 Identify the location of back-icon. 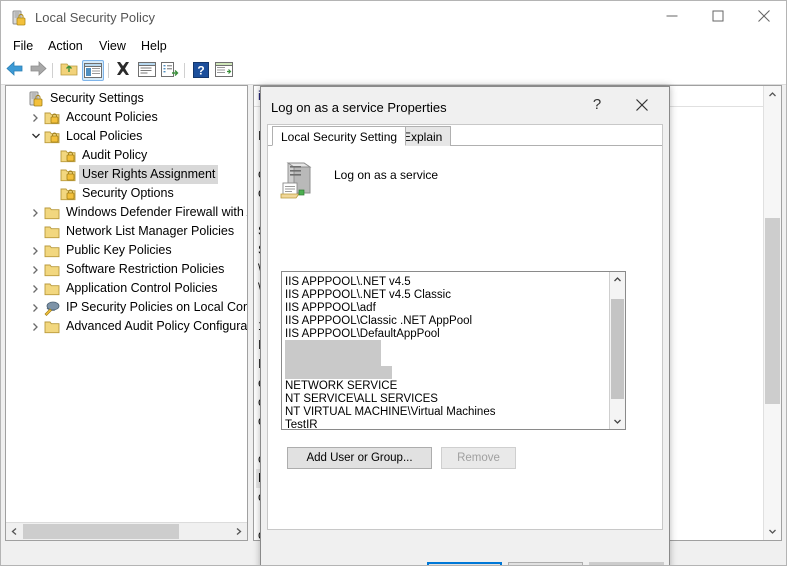
(16, 70).